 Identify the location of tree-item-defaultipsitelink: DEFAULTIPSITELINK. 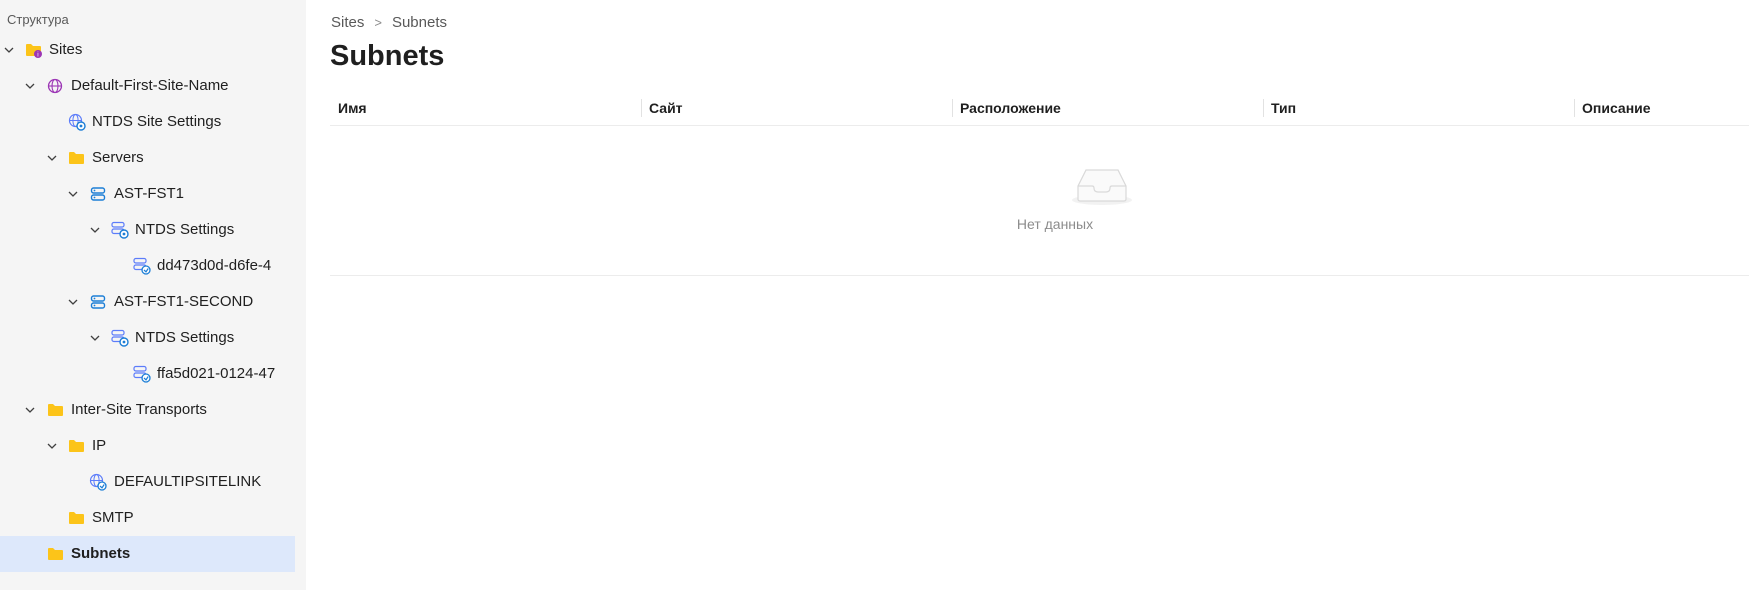
(147, 482).